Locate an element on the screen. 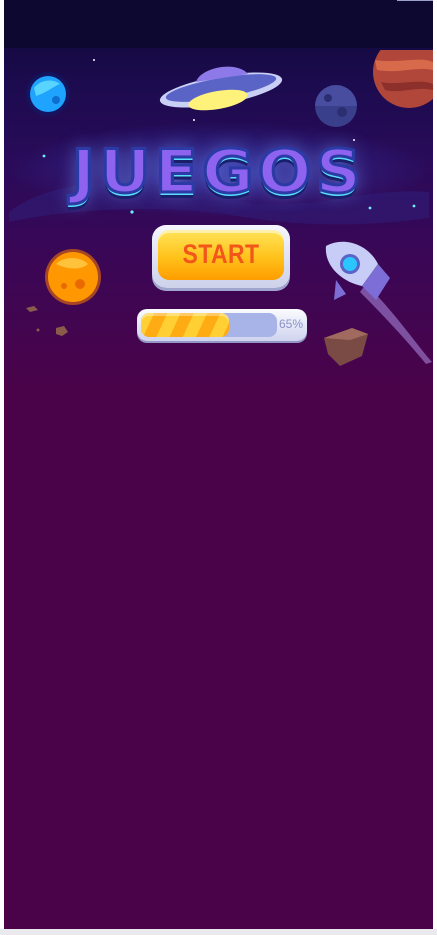 This screenshot has height=935, width=437. start-button-label: START is located at coordinates (221, 254).